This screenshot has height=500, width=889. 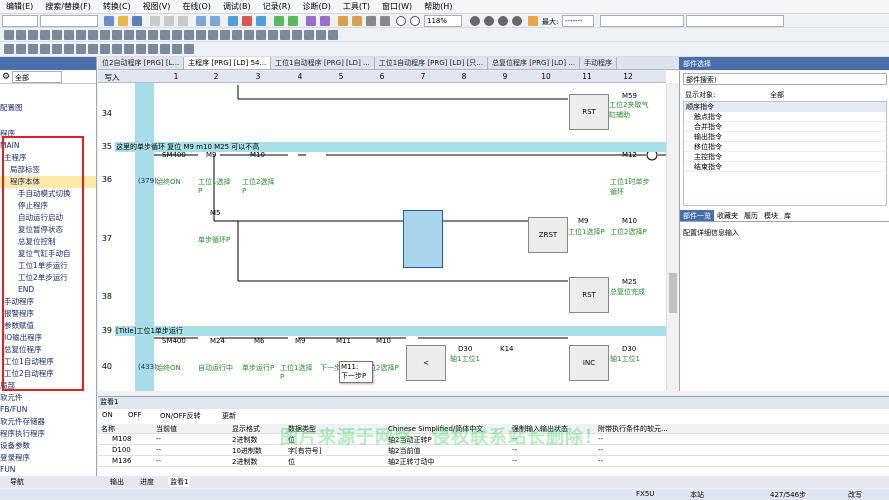 What do you see at coordinates (777, 95) in the screenshot?
I see `display-target-value: 全部` at bounding box center [777, 95].